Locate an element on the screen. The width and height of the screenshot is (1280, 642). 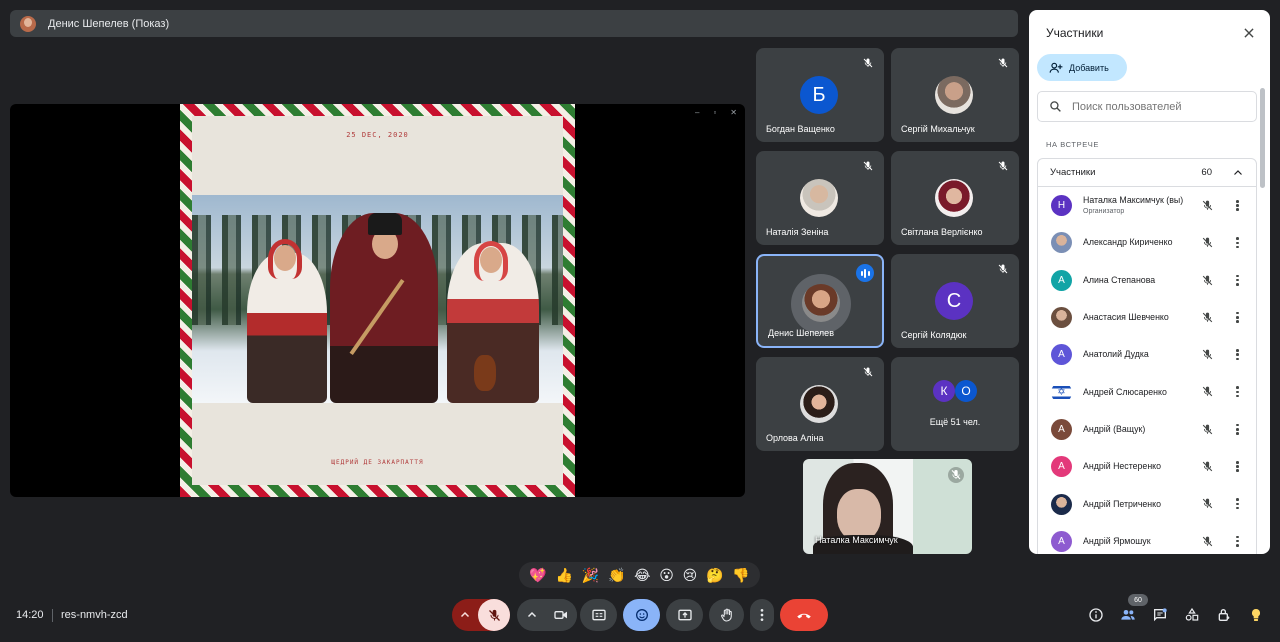
raise-hand-button is located at coordinates (726, 615).